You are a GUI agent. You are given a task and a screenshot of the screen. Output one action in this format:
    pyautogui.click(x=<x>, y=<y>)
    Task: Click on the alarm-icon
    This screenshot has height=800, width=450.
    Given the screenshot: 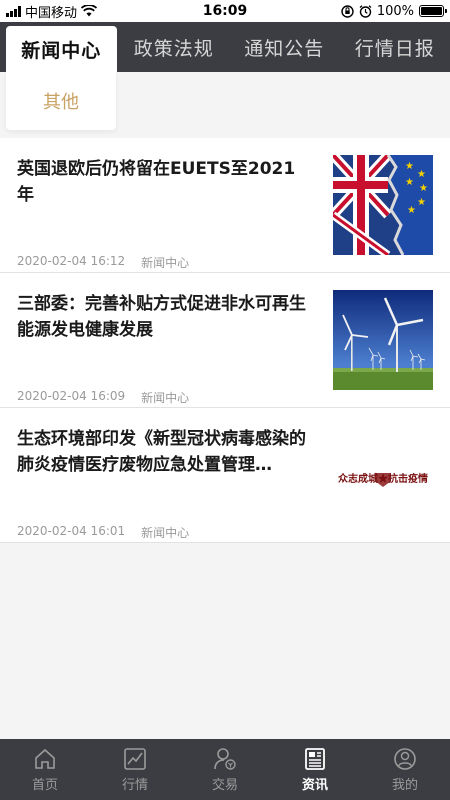 What is the action you would take?
    pyautogui.click(x=365, y=11)
    